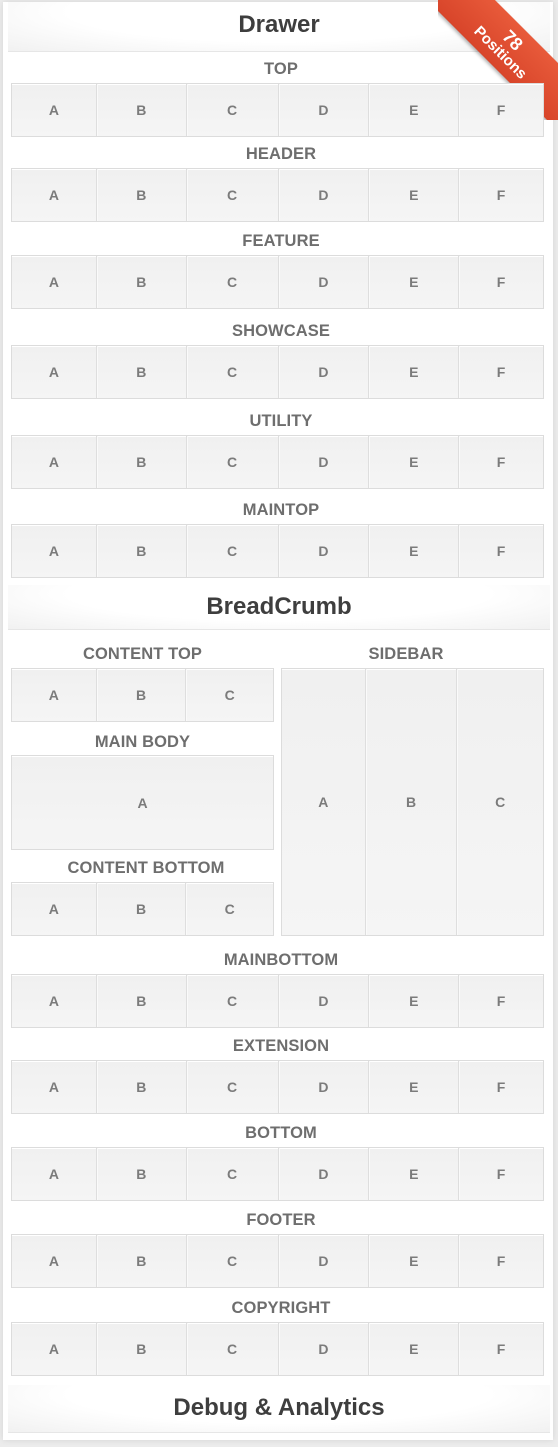 This screenshot has width=558, height=1447. What do you see at coordinates (414, 1001) in the screenshot?
I see `mainbottom-cell-e: E` at bounding box center [414, 1001].